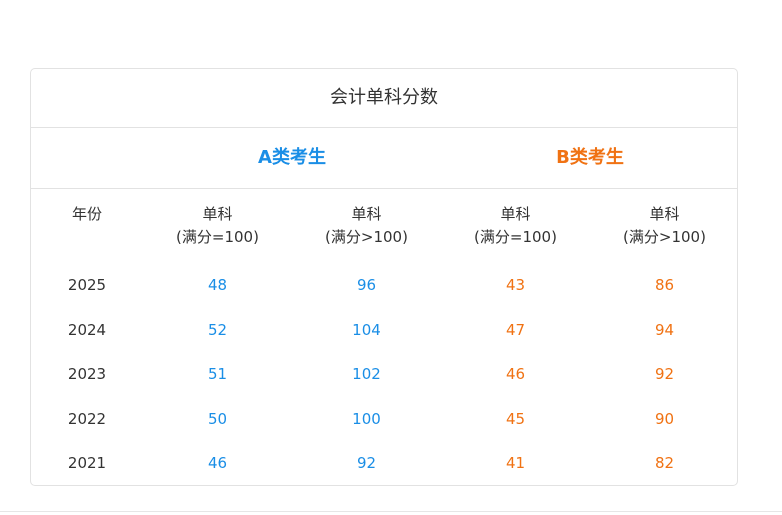  What do you see at coordinates (515, 285) in the screenshot?
I see `b-full-score-cell: 43` at bounding box center [515, 285].